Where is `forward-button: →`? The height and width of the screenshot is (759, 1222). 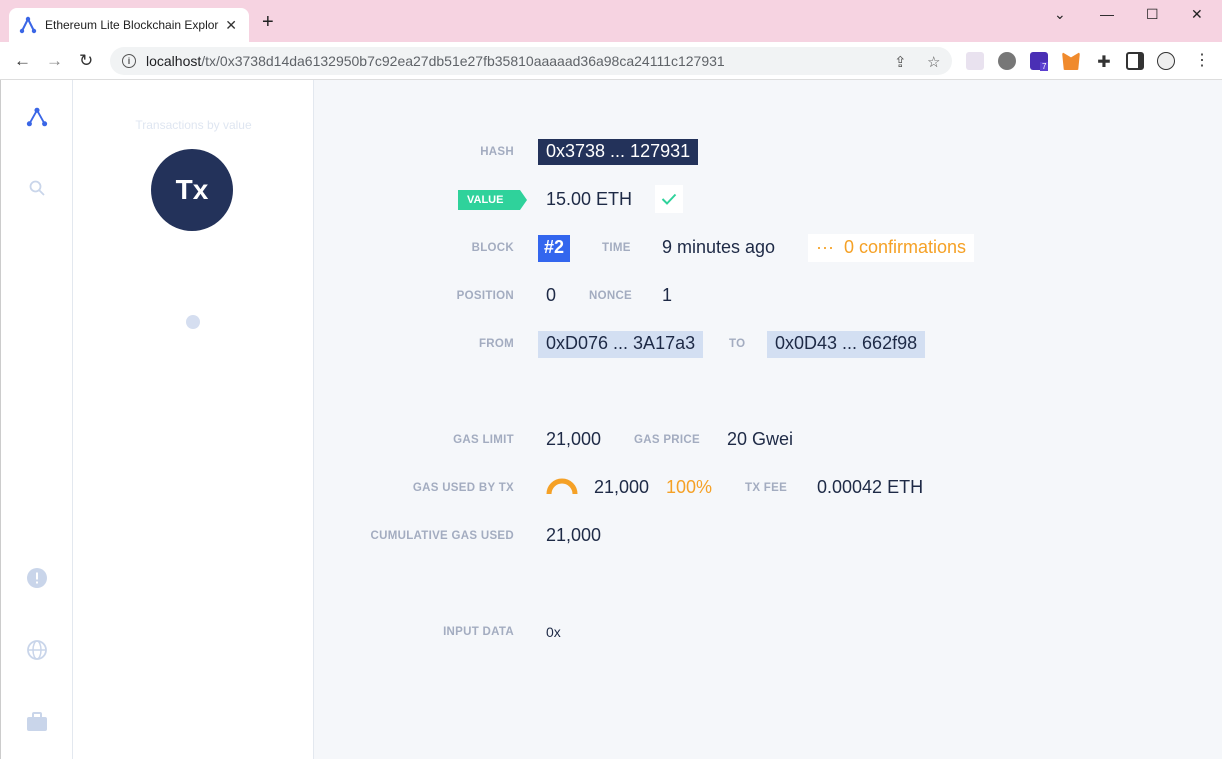
forward-button: → is located at coordinates (54, 61).